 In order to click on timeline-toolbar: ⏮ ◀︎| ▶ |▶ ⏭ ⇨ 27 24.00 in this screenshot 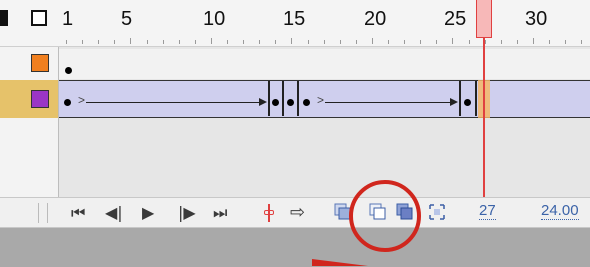, I will do `click(295, 212)`.